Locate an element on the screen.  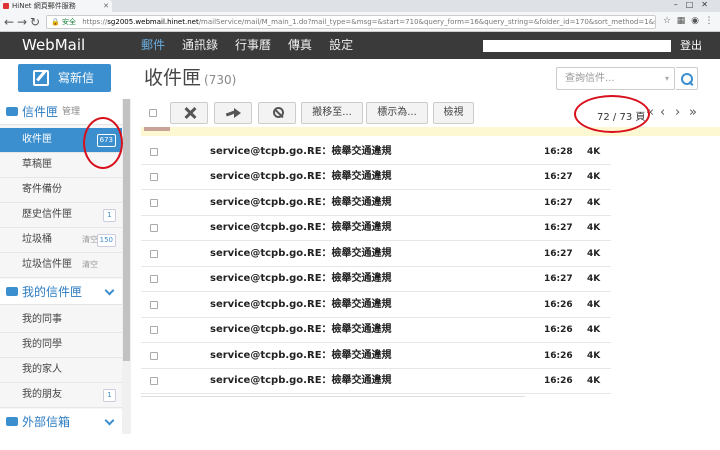
forward-nav-icon: → is located at coordinates (22, 22).